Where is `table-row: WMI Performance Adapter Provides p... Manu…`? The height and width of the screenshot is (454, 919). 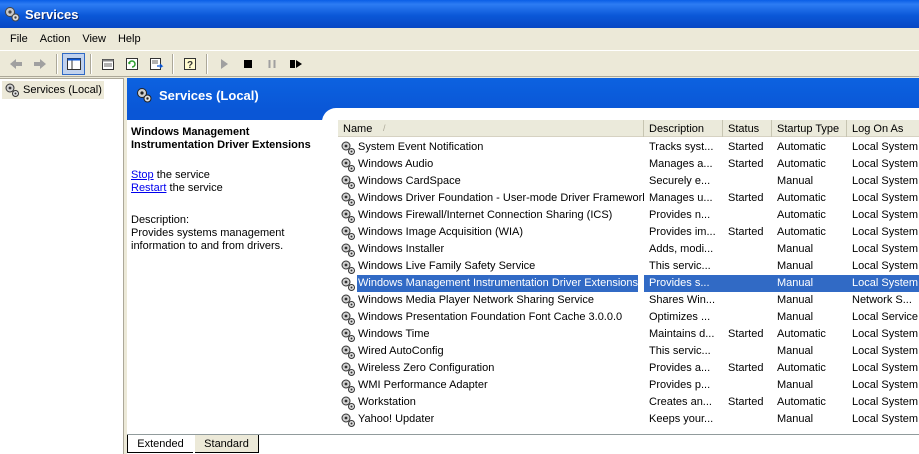
table-row: WMI Performance Adapter Provides p... Manu… is located at coordinates (628, 385).